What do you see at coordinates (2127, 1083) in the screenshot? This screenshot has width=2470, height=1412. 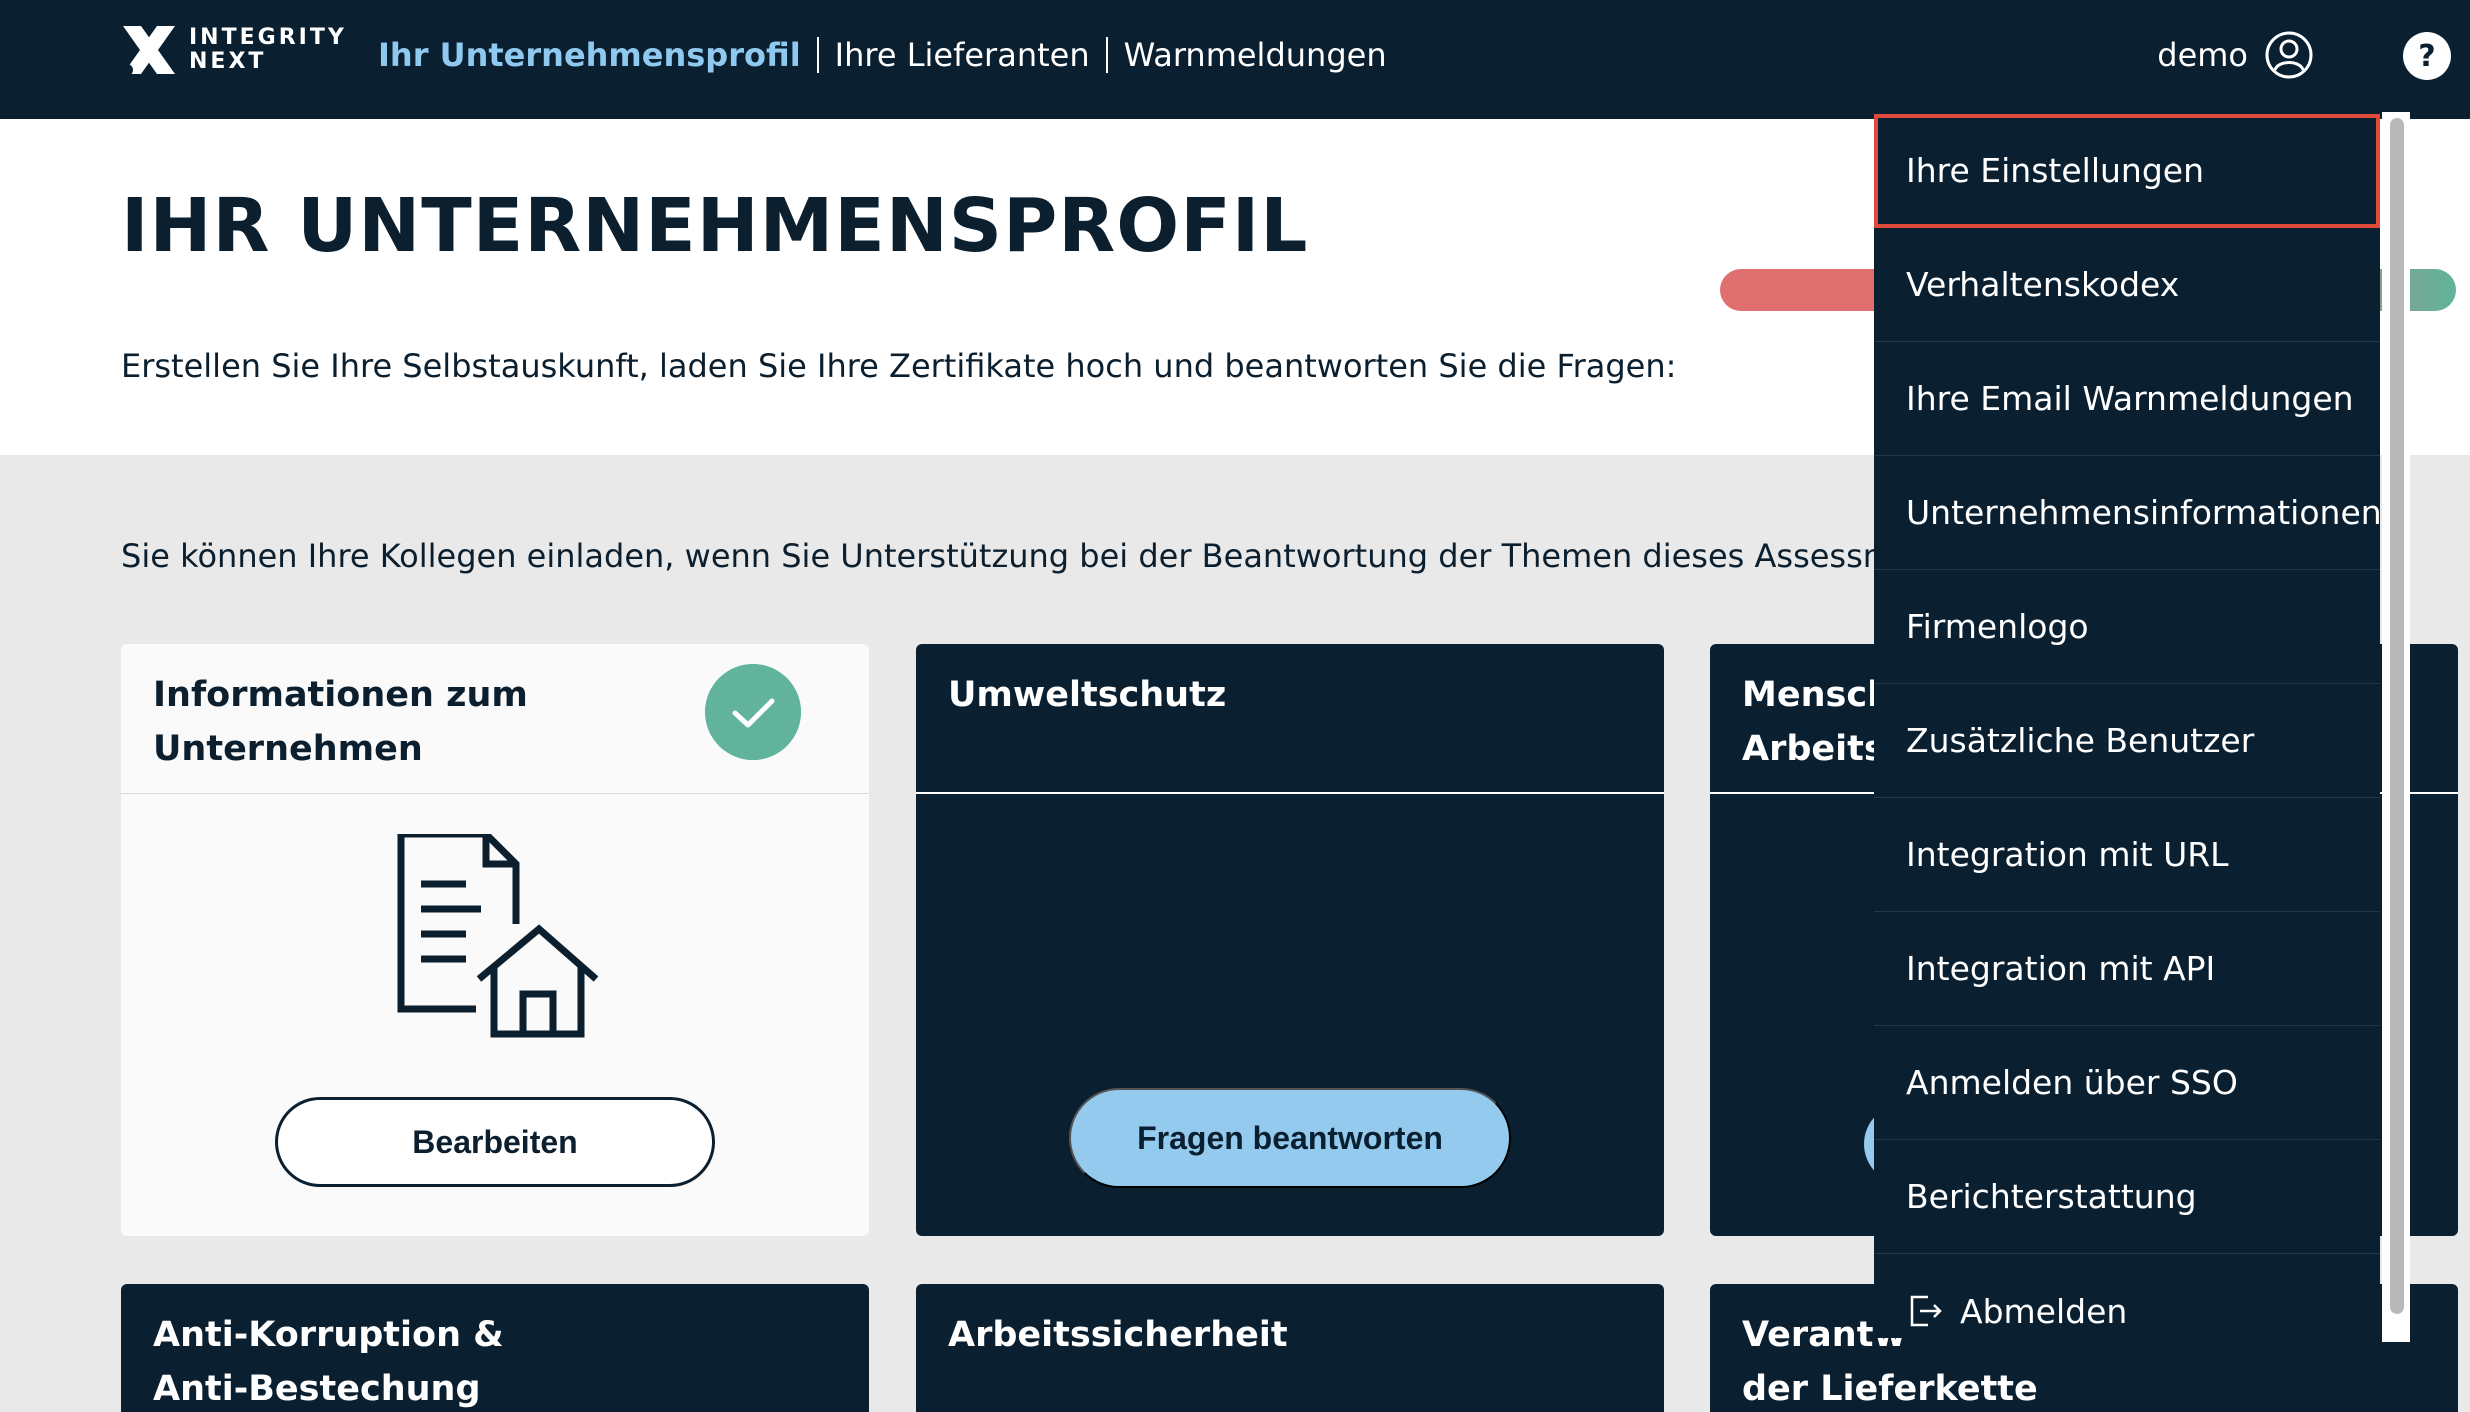 I see `menu-item-sso-login: Anmelden über SSO` at bounding box center [2127, 1083].